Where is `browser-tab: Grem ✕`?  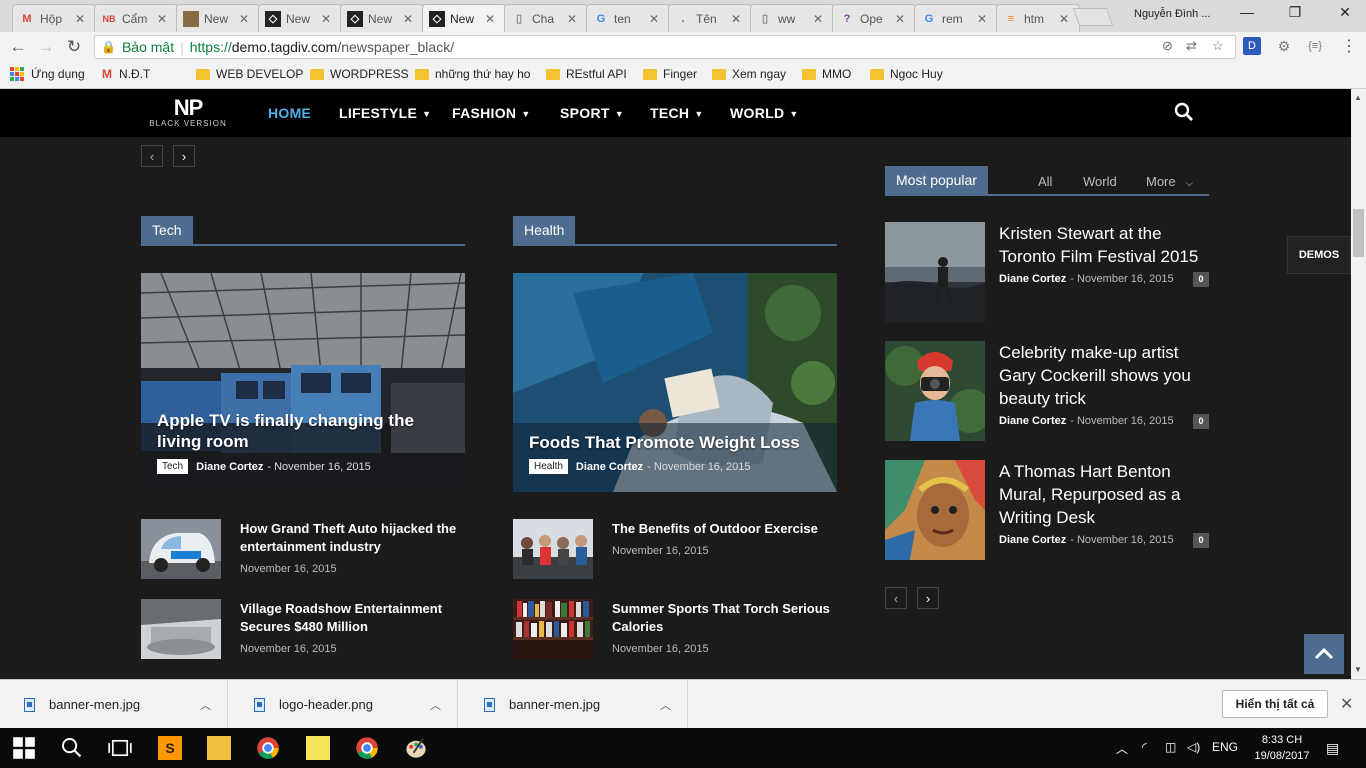 browser-tab: Grem ✕ is located at coordinates (956, 18).